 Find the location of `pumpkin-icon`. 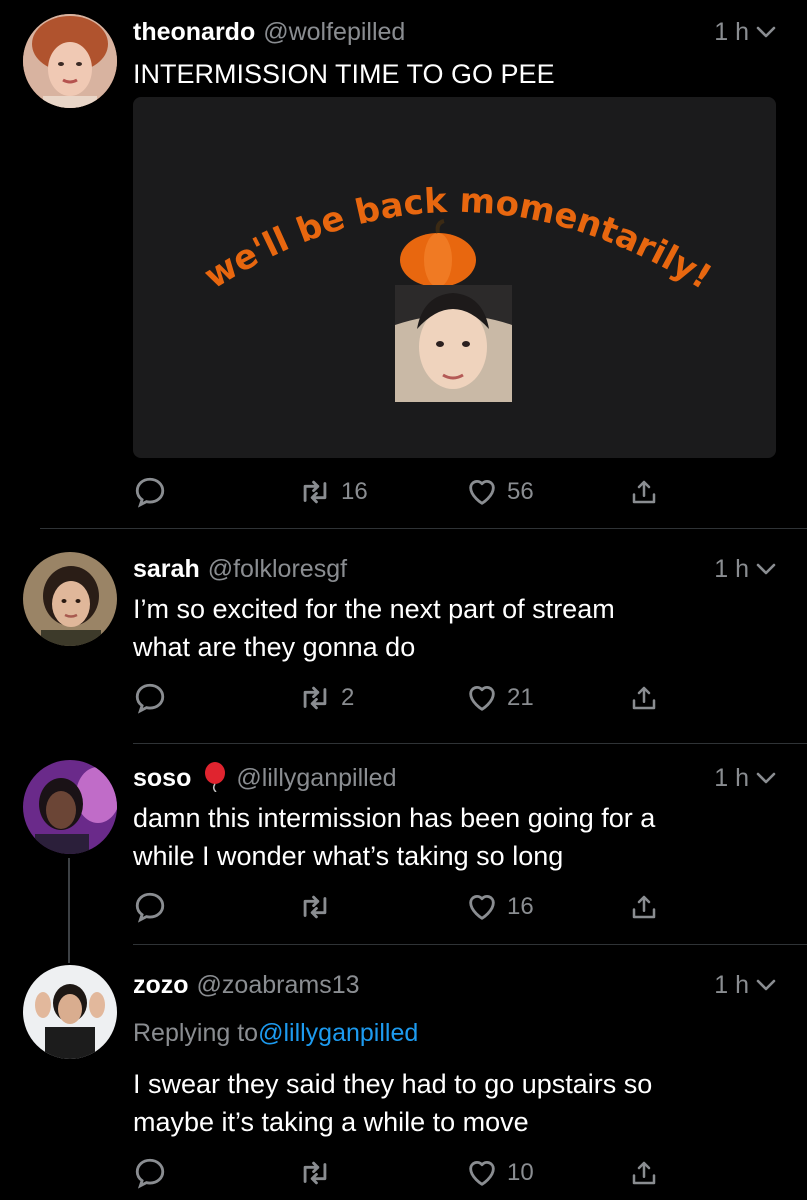

pumpkin-icon is located at coordinates (438, 253).